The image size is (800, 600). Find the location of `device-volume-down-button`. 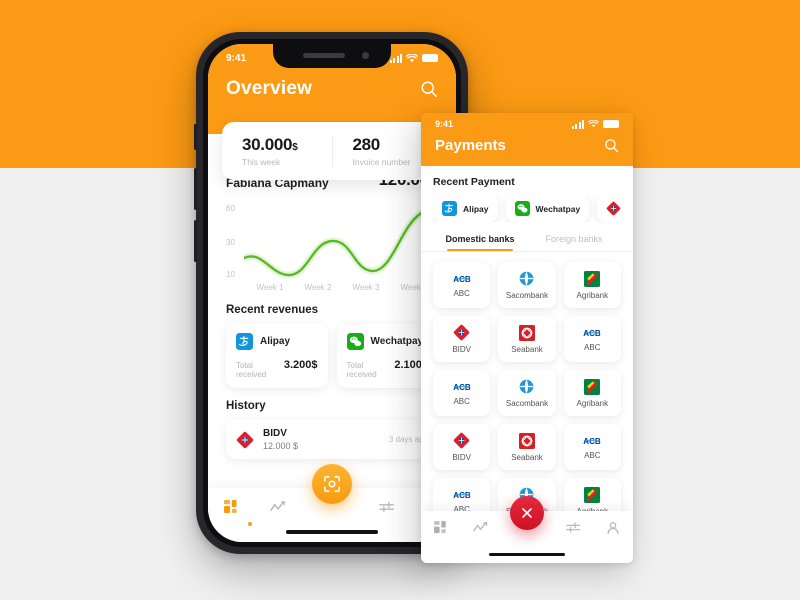

device-volume-down-button is located at coordinates (195, 241).